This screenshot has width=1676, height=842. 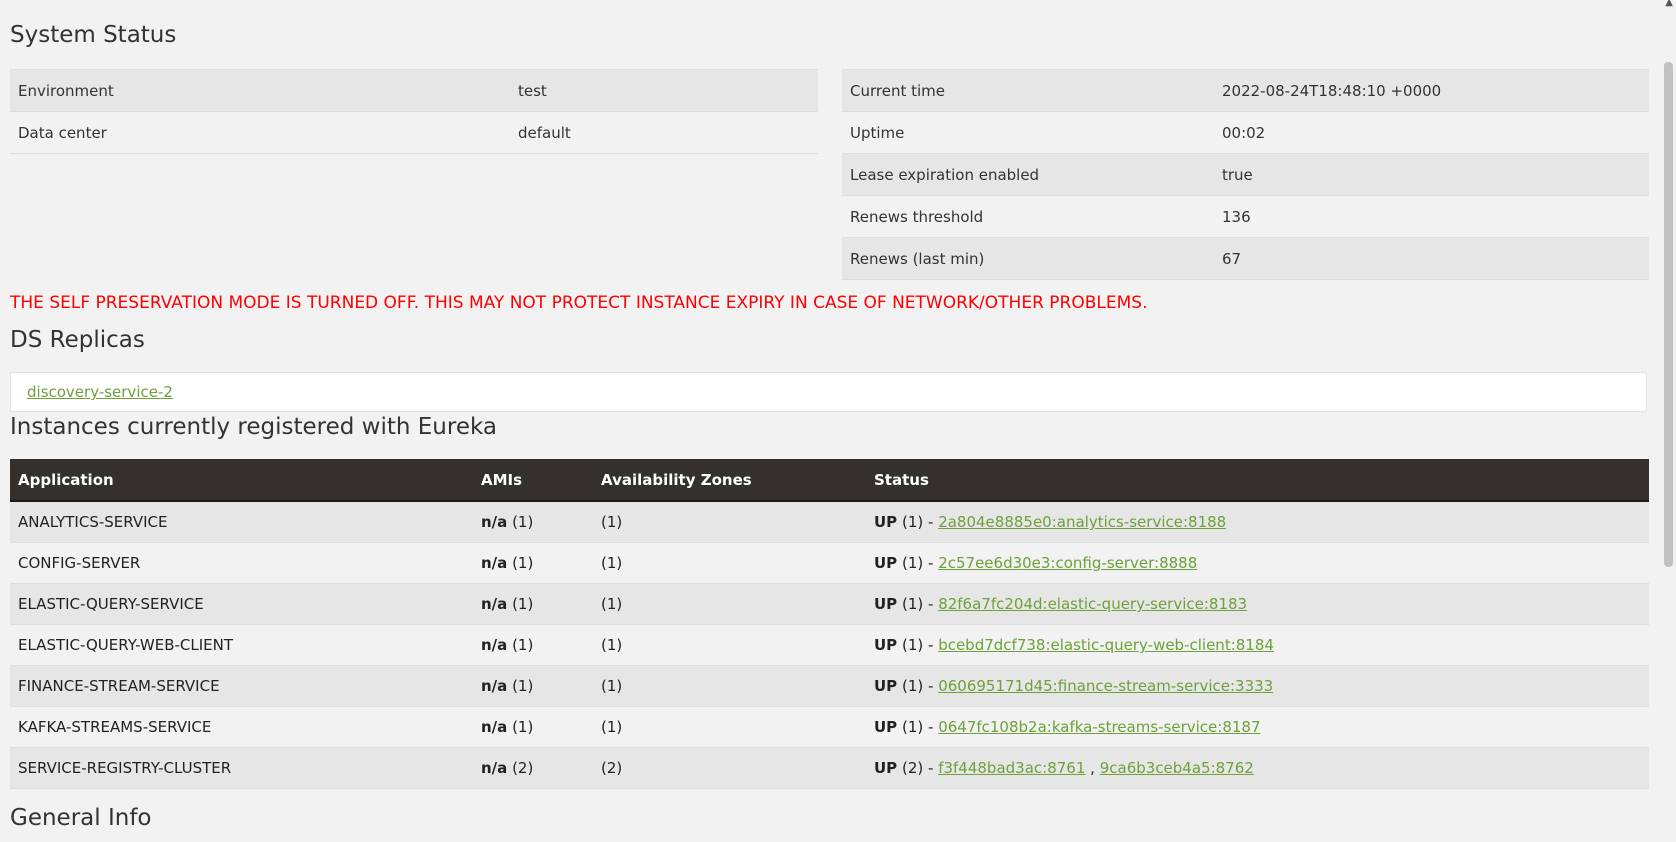 I want to click on data-center-value: default, so click(x=664, y=132).